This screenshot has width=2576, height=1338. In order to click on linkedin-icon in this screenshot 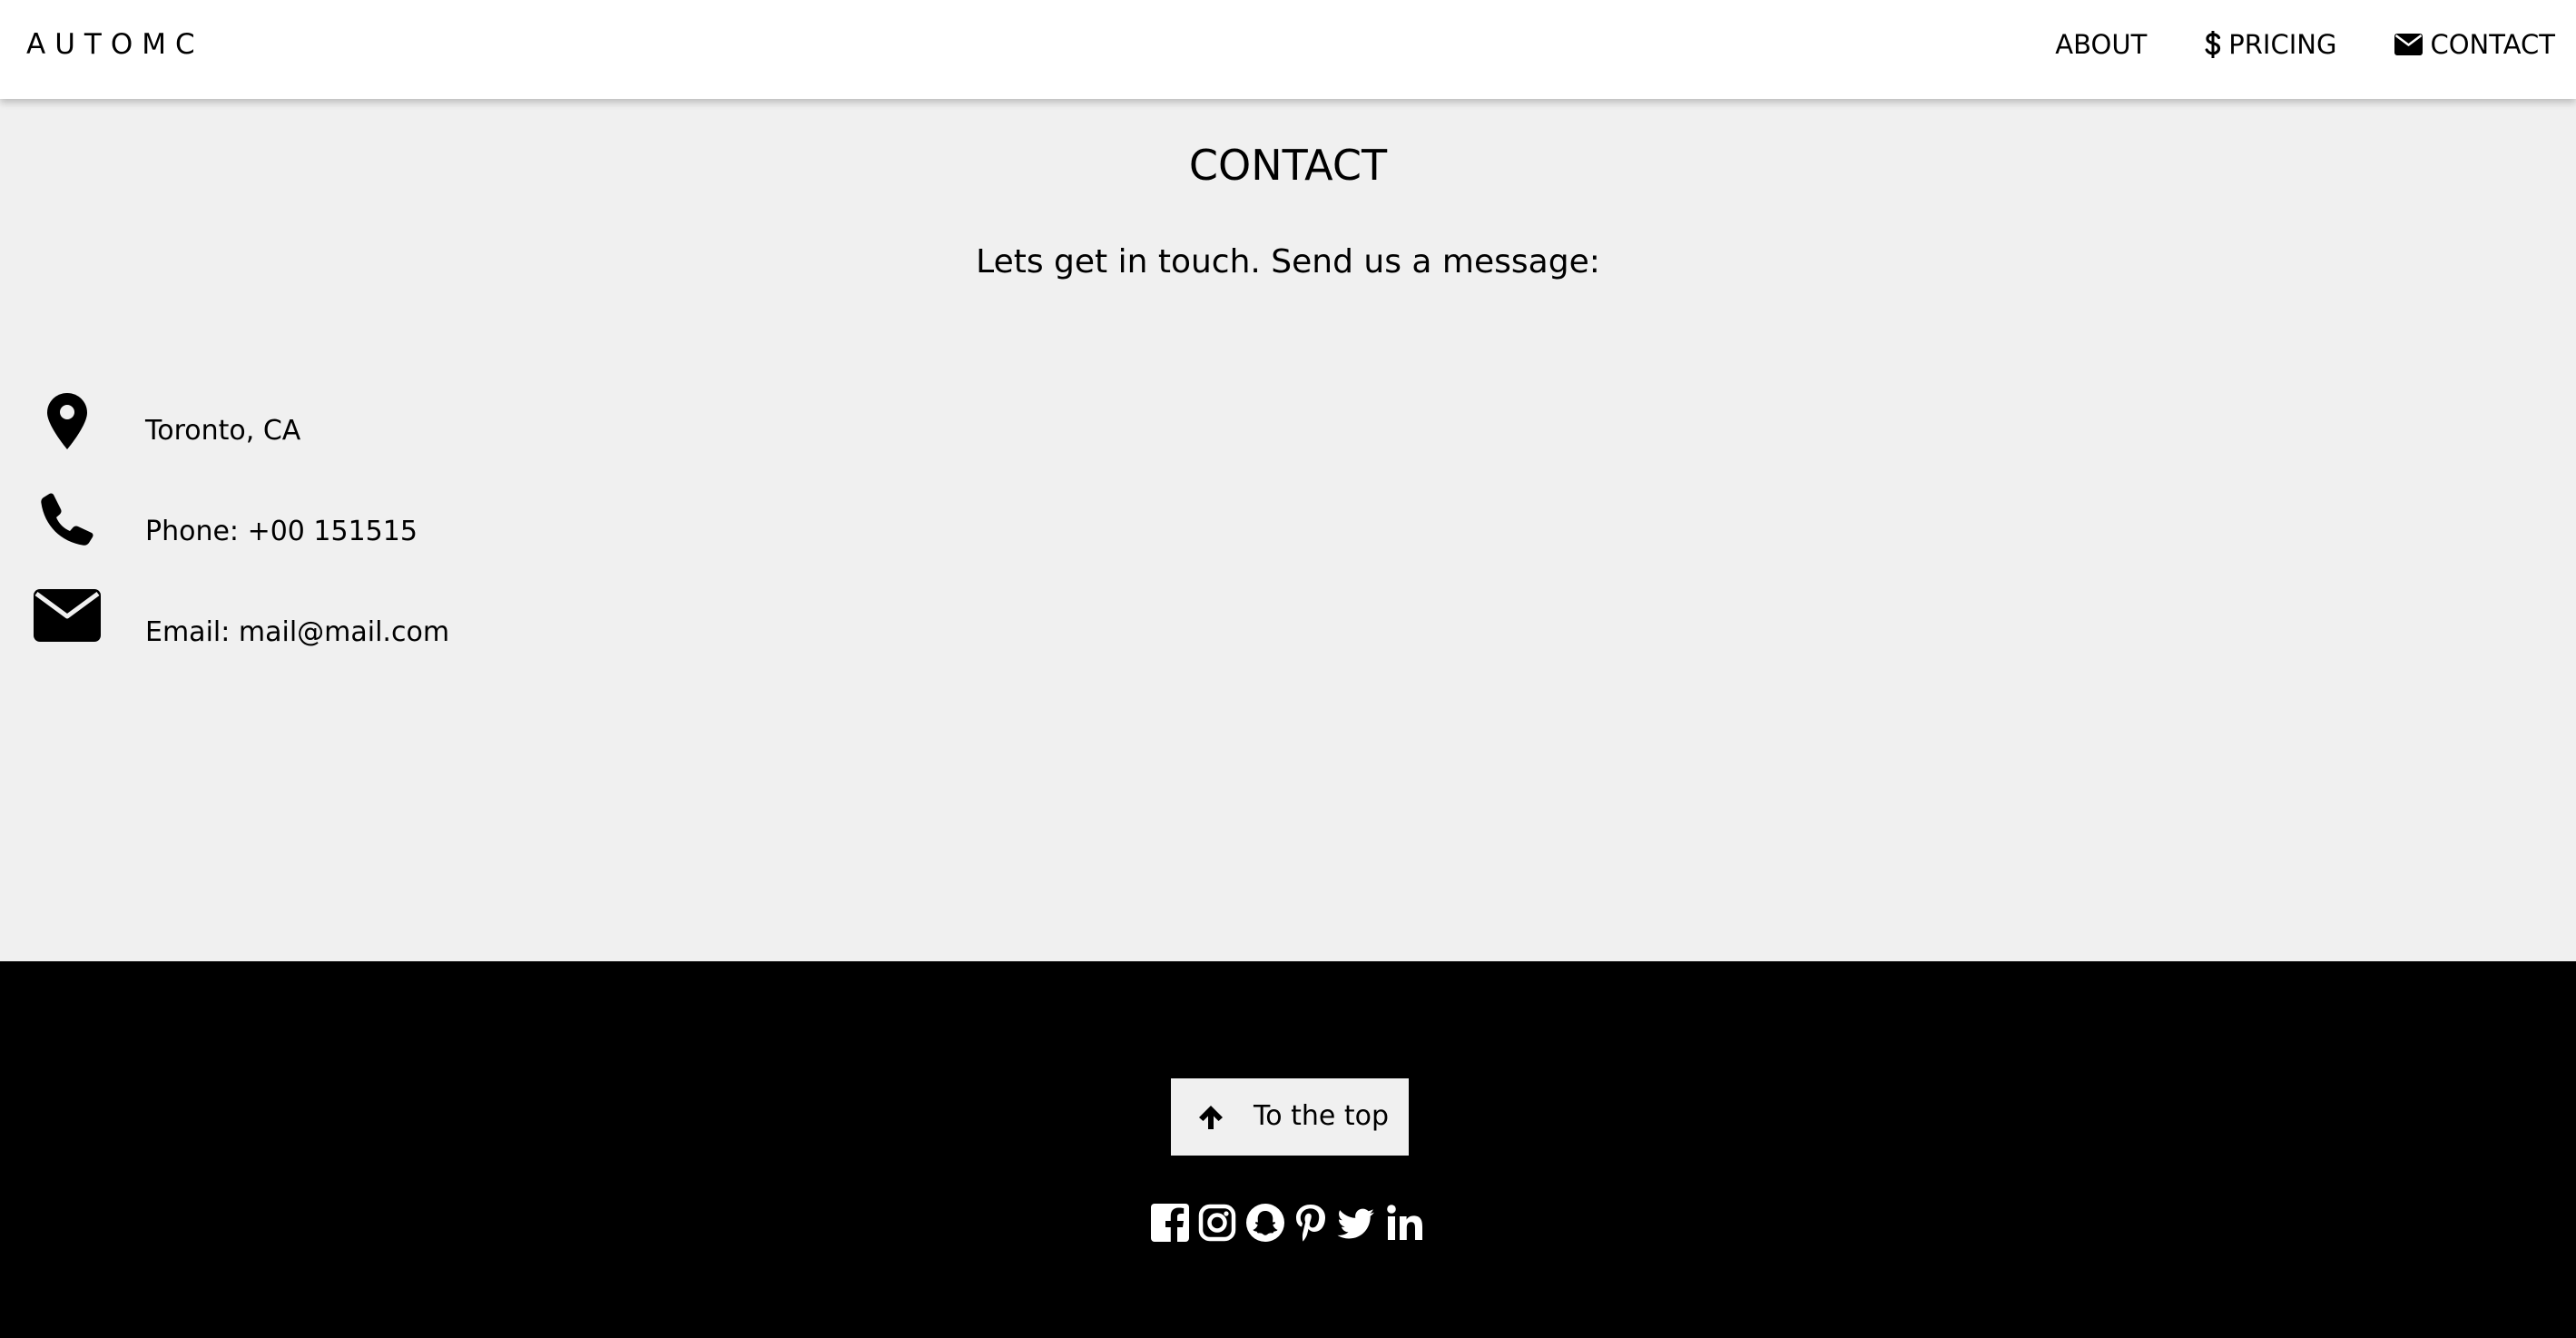, I will do `click(1405, 1225)`.